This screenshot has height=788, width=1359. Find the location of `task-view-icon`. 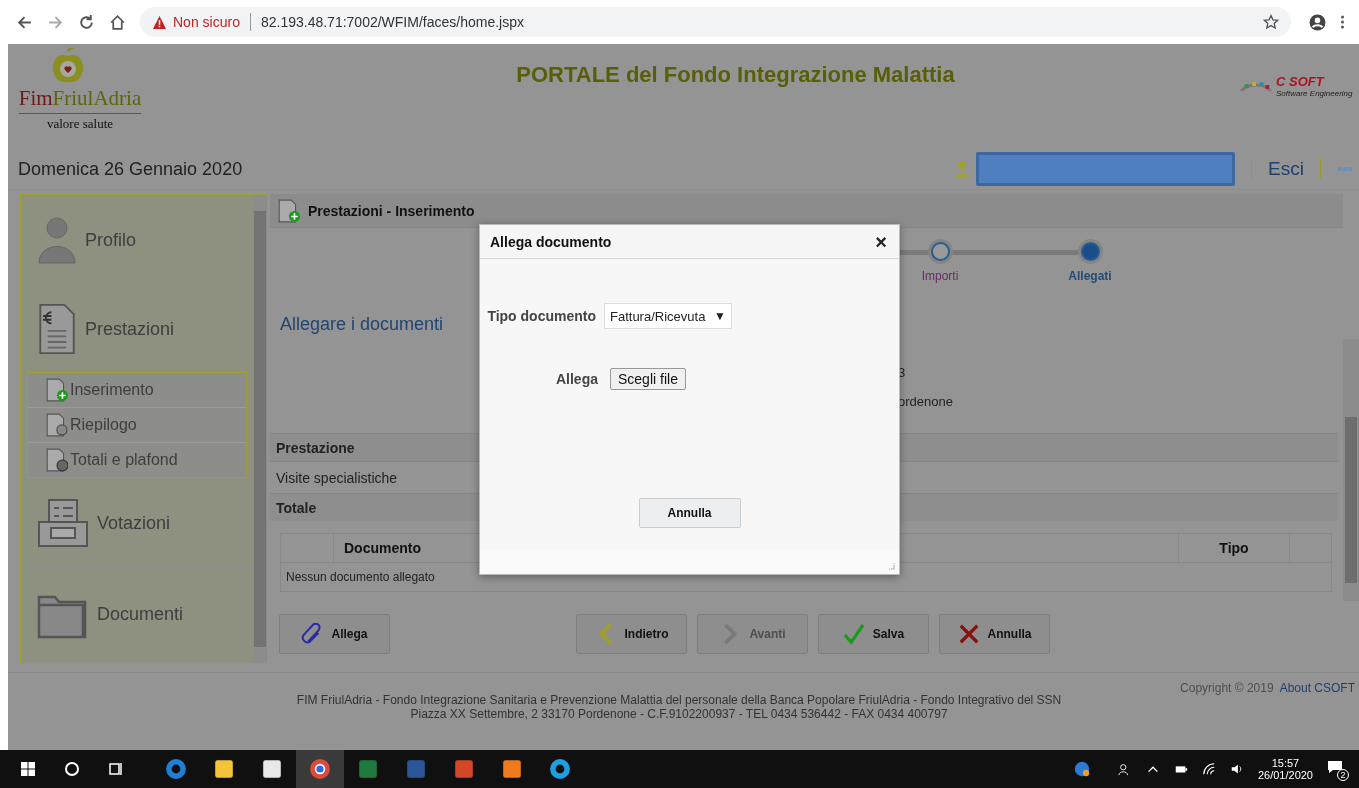

task-view-icon is located at coordinates (116, 769).